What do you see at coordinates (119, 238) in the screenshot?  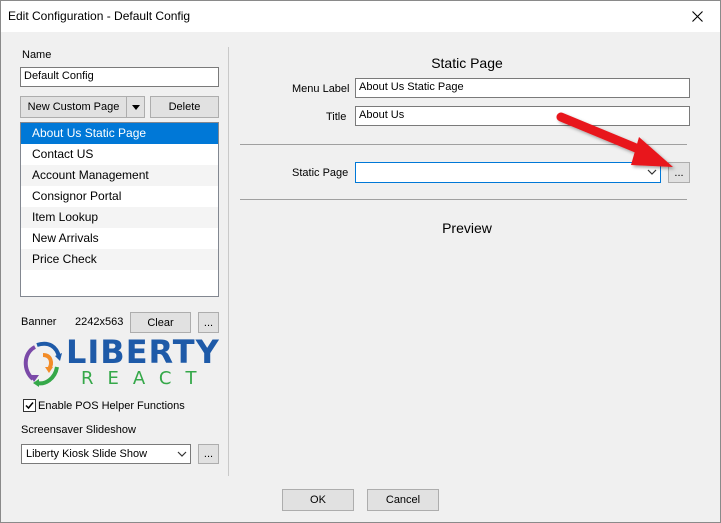 I see `list-item: New Arrivals` at bounding box center [119, 238].